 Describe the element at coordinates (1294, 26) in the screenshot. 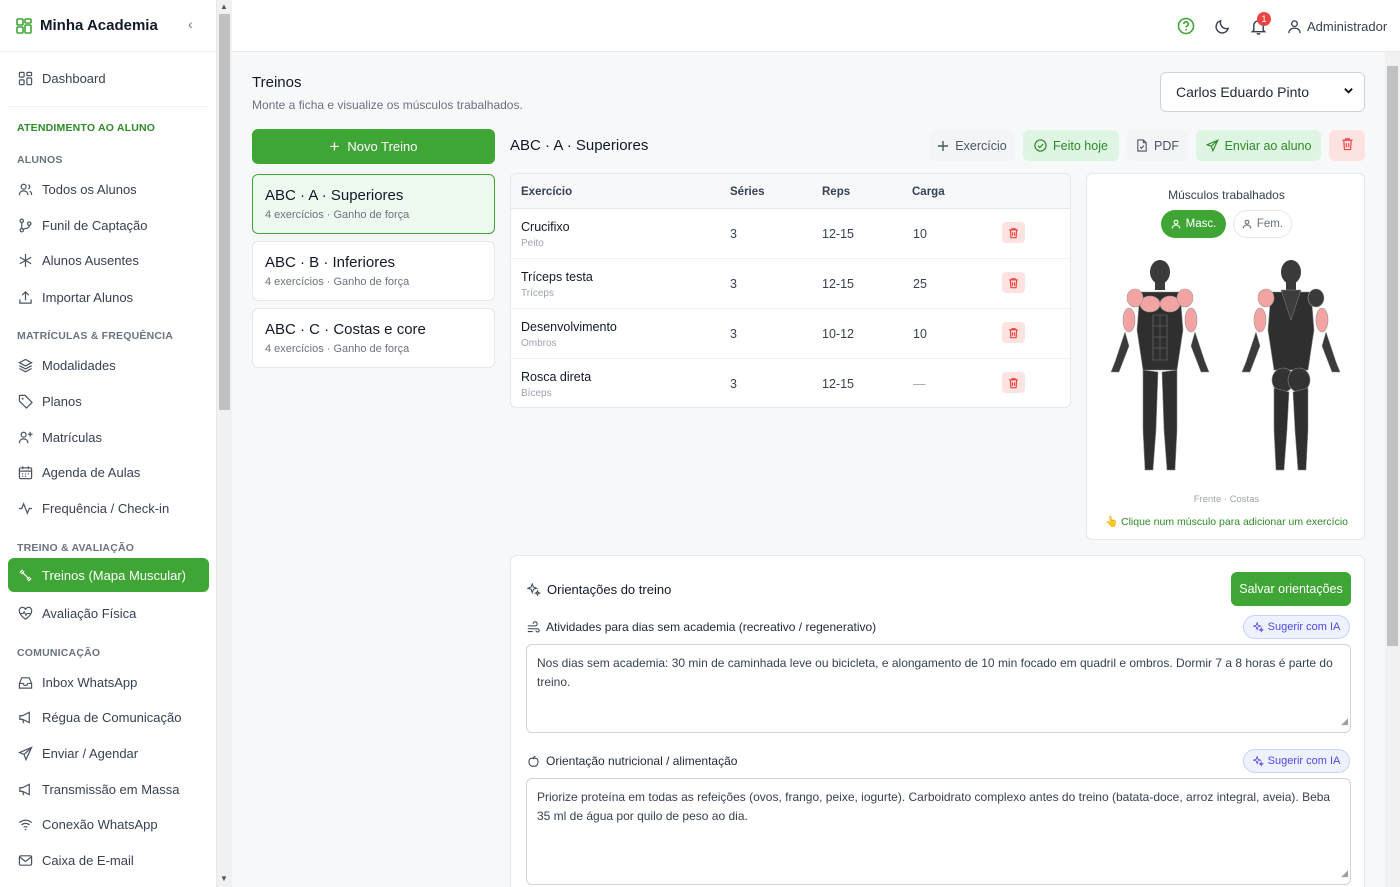

I see `user-icon` at that location.